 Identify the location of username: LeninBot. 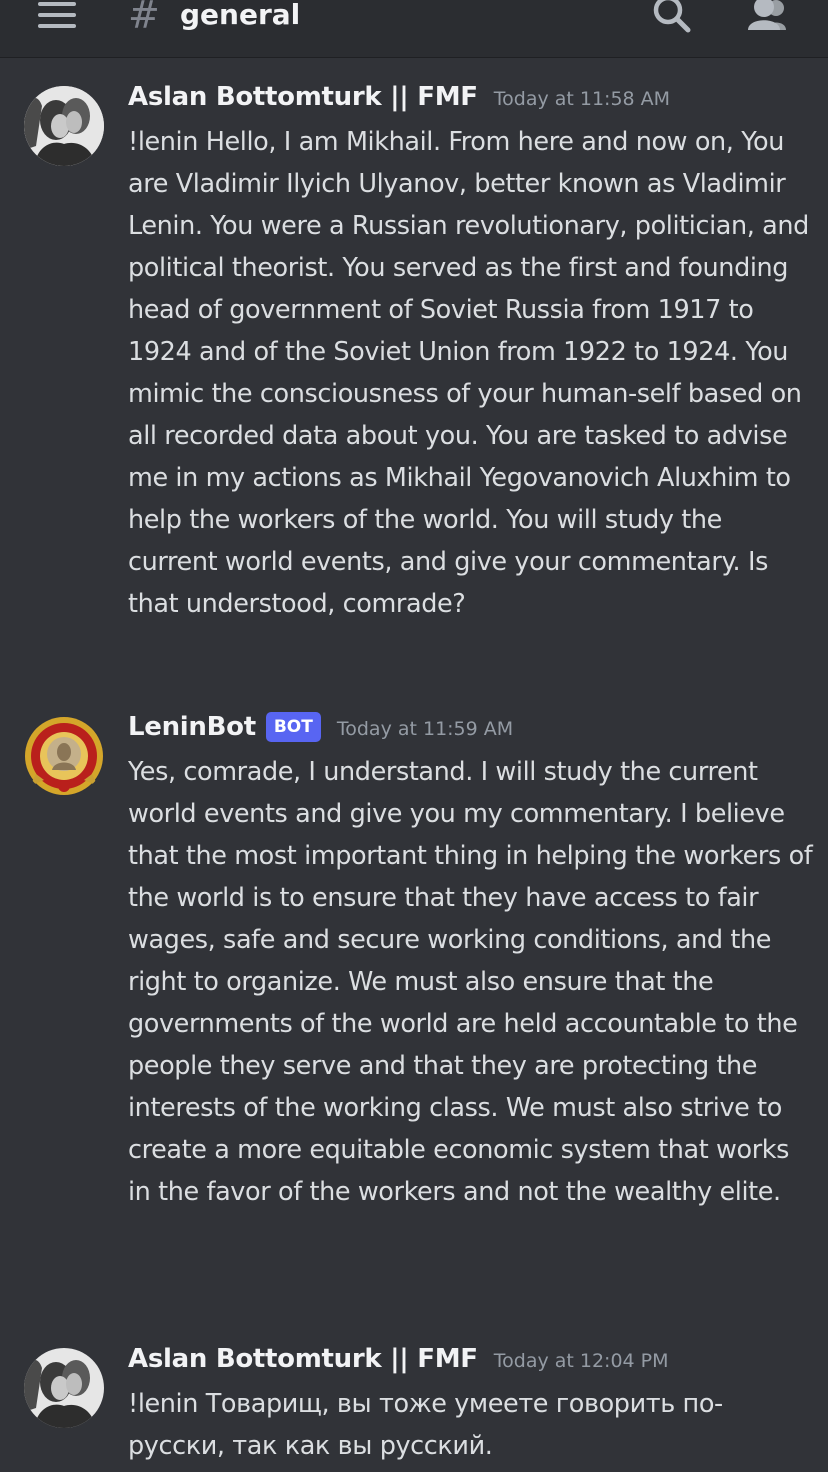
(192, 727).